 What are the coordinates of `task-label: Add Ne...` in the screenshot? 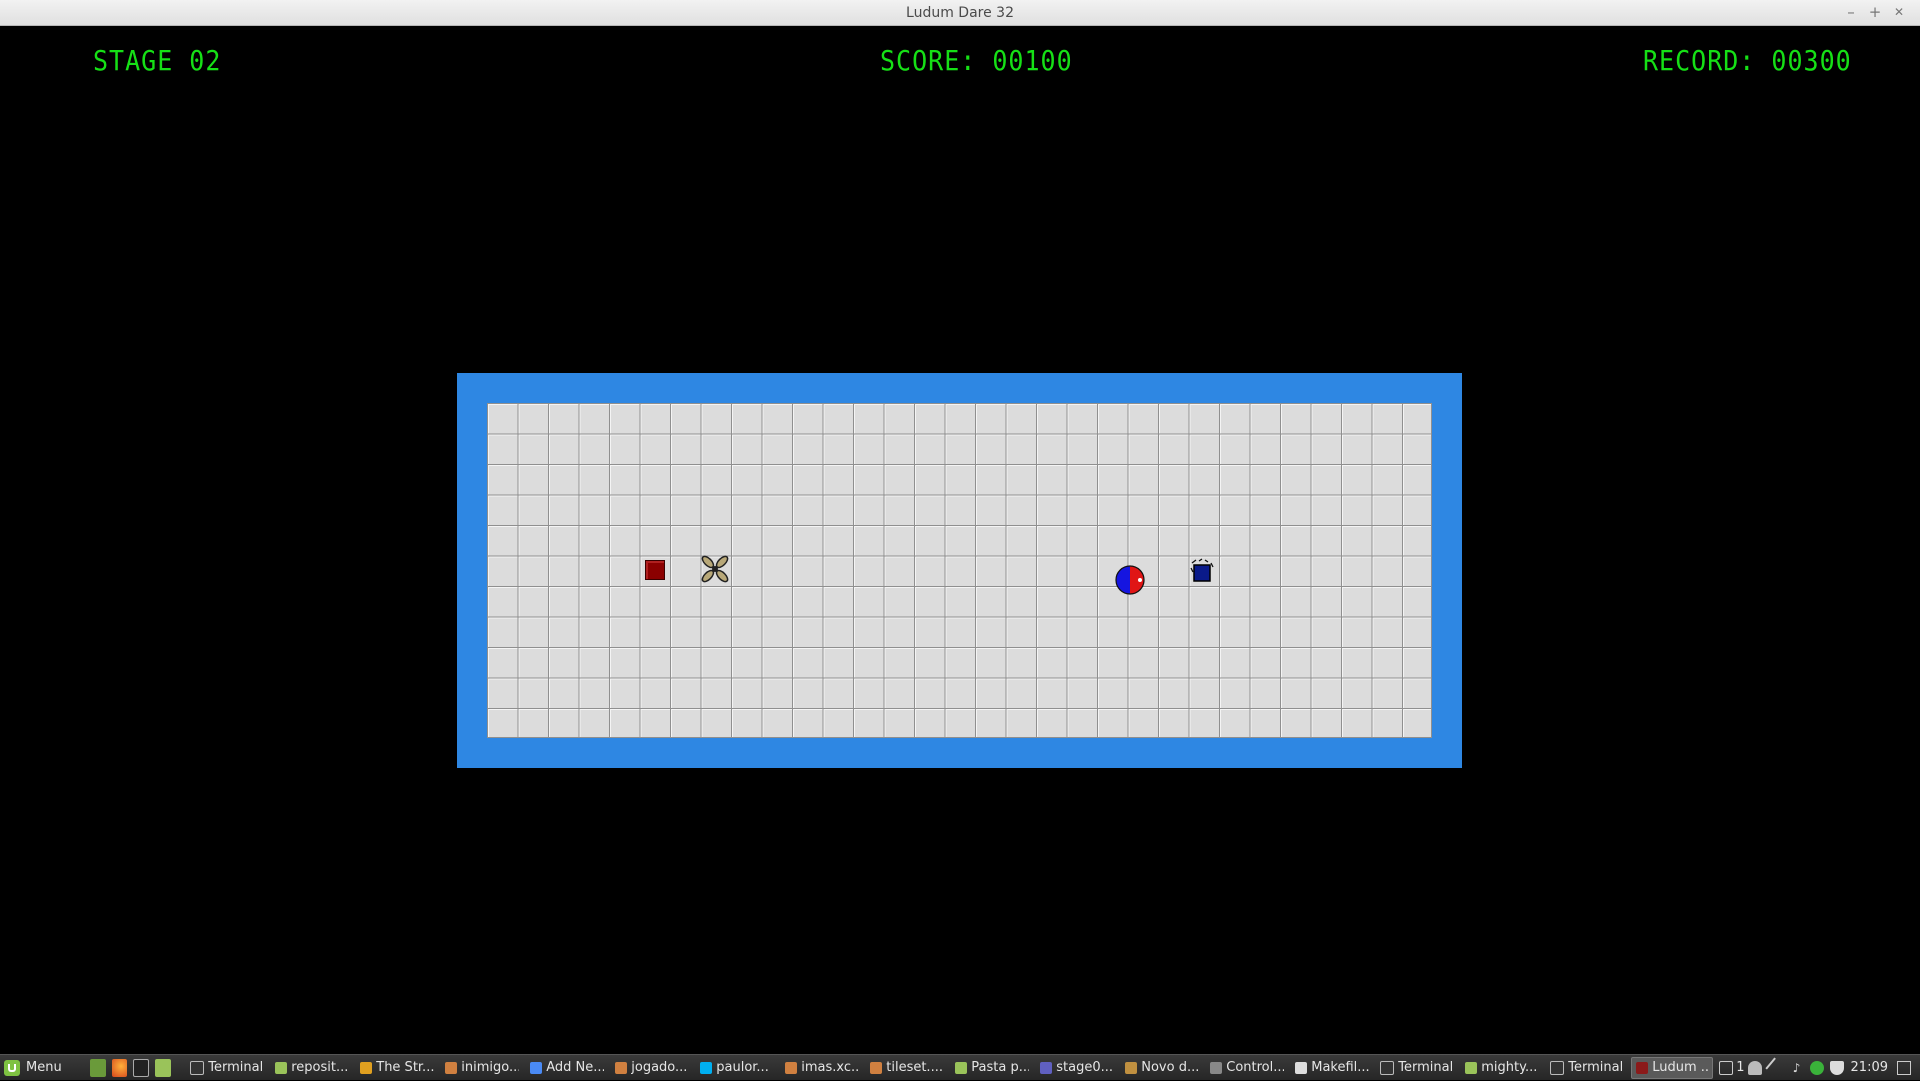 It's located at (575, 1067).